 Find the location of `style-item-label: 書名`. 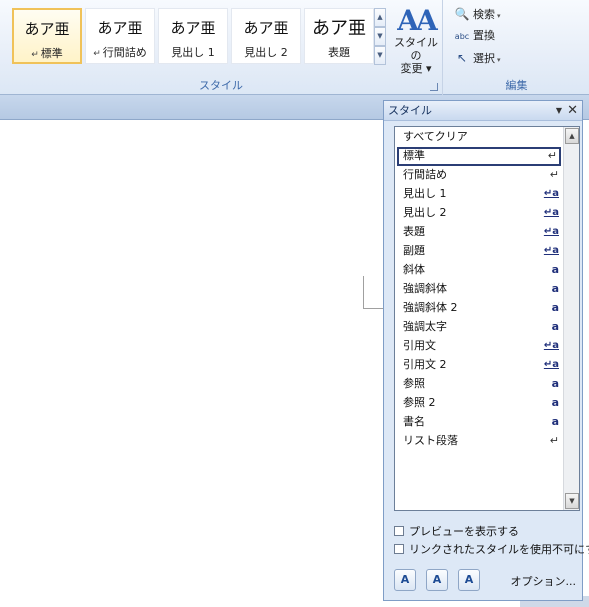

style-item-label: 書名 is located at coordinates (414, 421).